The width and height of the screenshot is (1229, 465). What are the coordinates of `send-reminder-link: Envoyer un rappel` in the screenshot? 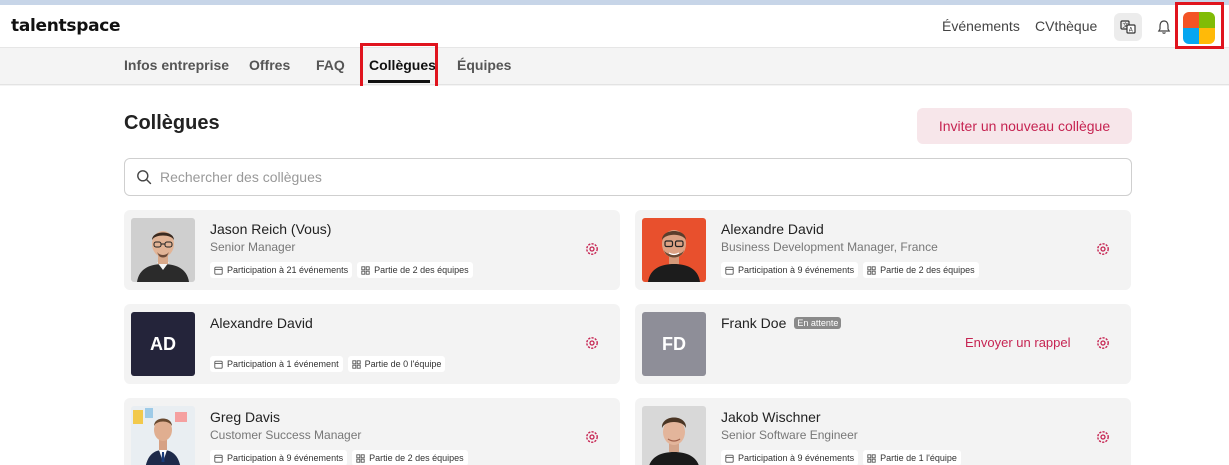 It's located at (1018, 342).